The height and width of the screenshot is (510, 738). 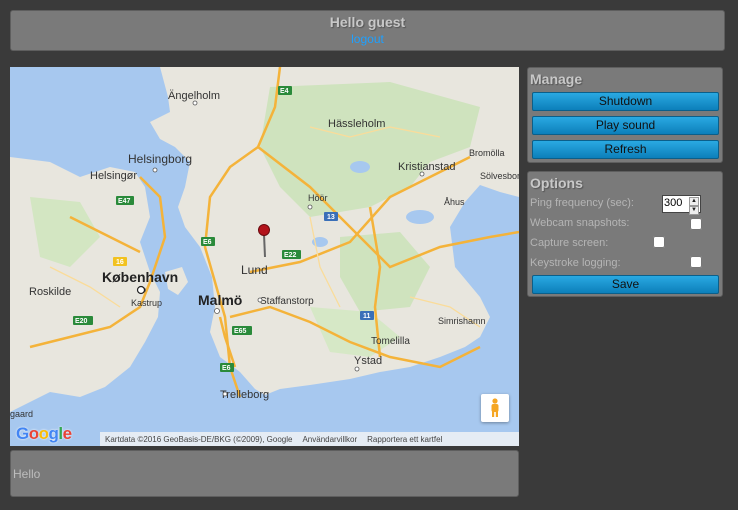 I want to click on google-logo: Google, so click(x=44, y=433).